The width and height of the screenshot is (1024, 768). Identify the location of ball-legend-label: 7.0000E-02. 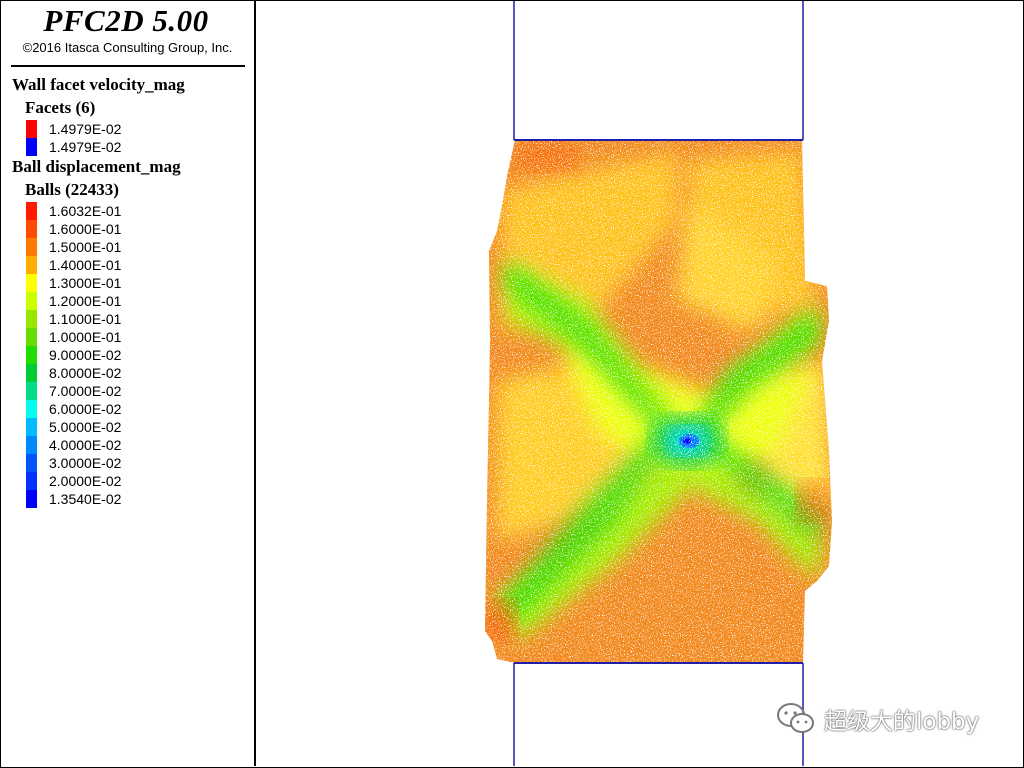
(85, 391).